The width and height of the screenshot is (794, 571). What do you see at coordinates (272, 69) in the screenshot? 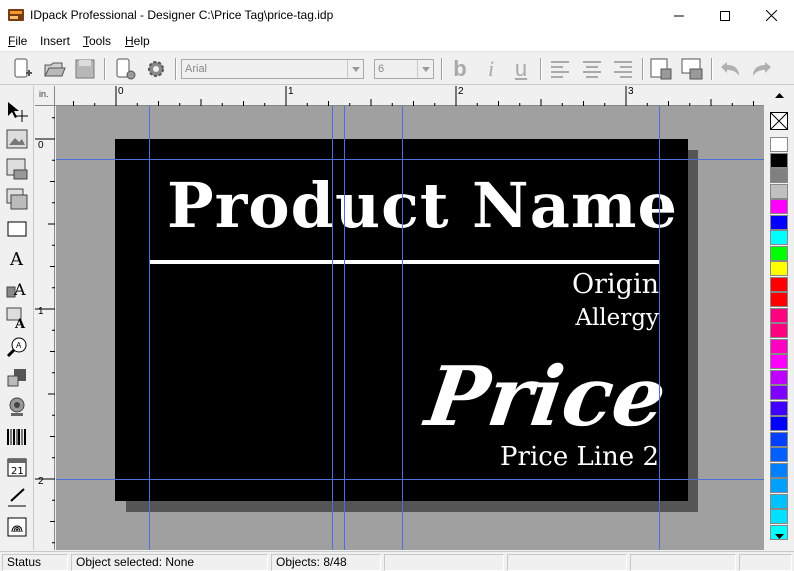
I see `font-name-select: Arial` at bounding box center [272, 69].